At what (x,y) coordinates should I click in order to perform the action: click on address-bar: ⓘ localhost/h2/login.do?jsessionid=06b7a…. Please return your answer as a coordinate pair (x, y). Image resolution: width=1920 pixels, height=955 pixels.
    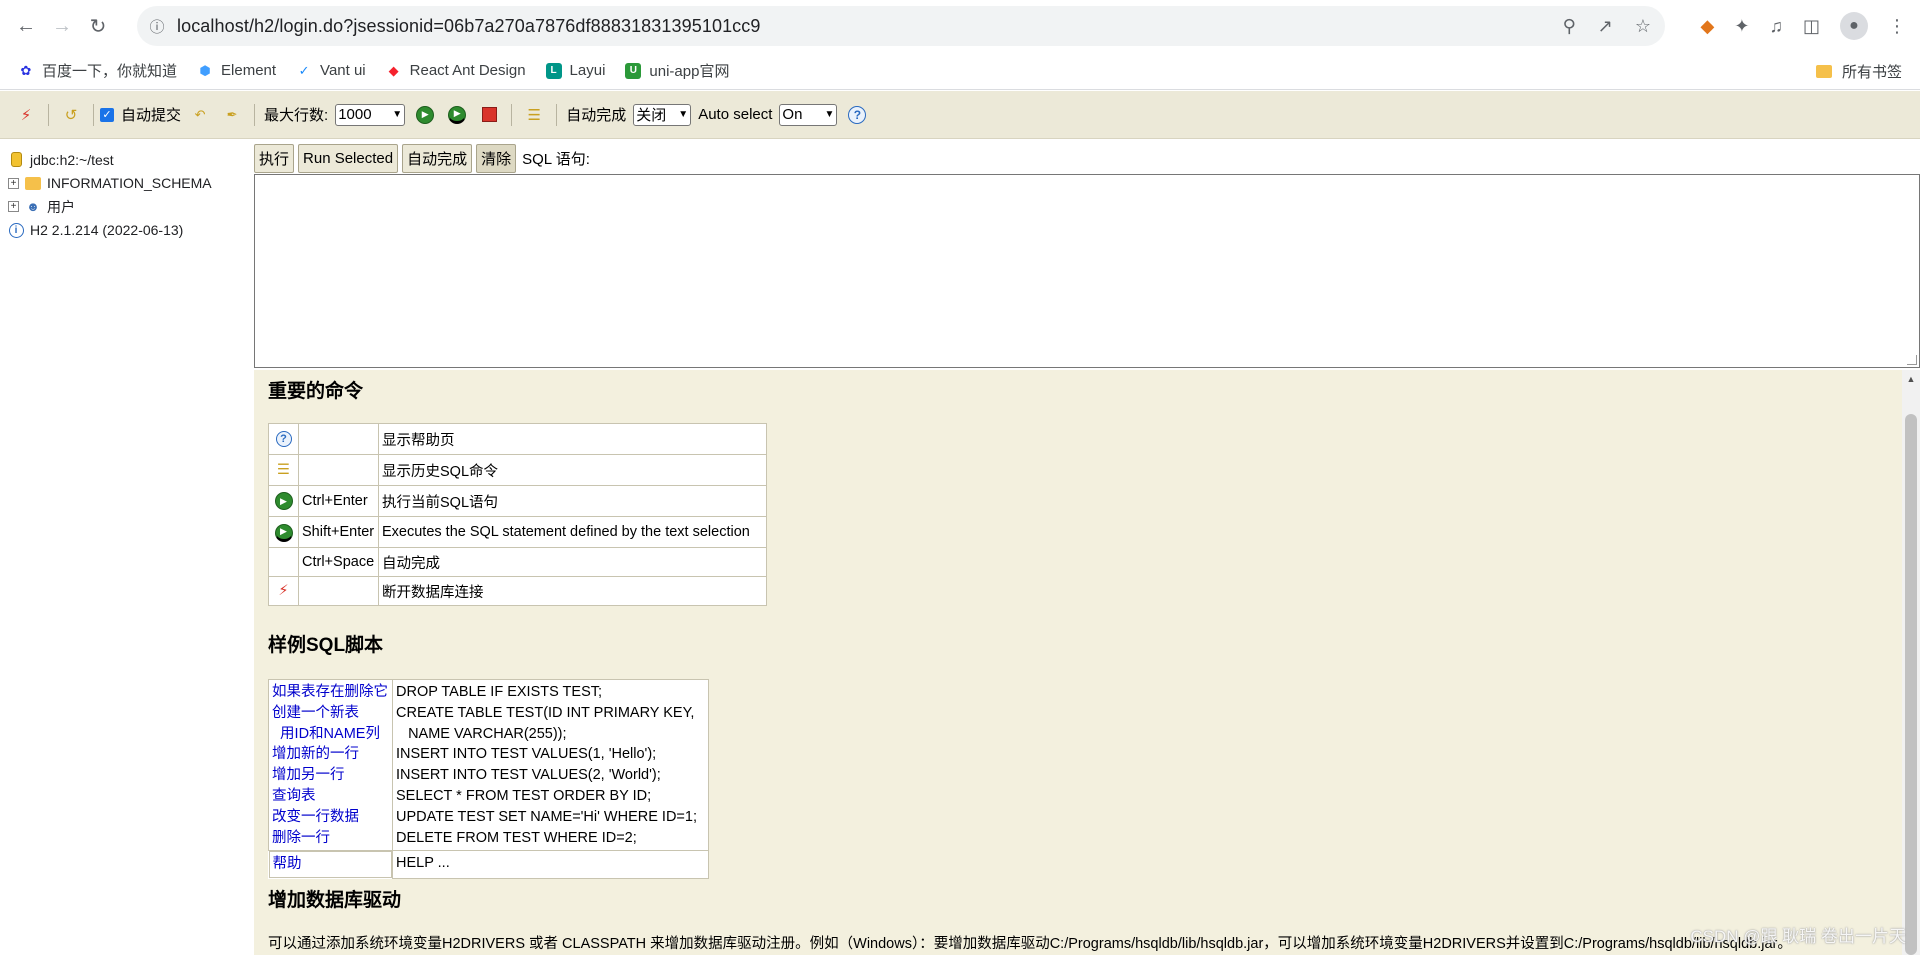
    Looking at the image, I should click on (901, 26).